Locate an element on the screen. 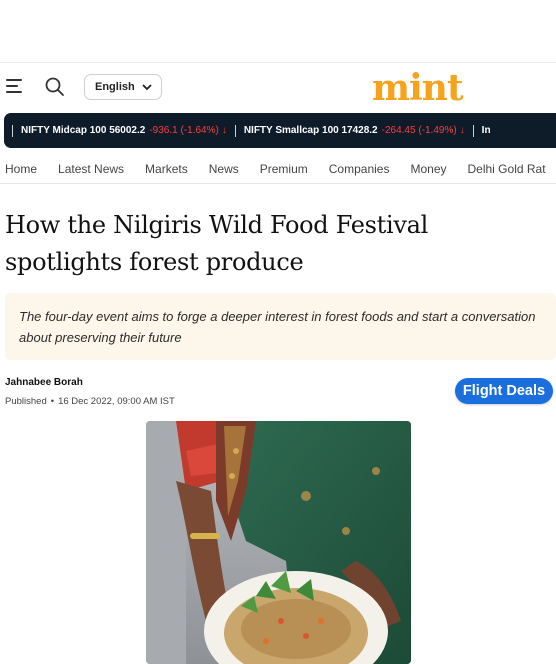 Image resolution: width=556 pixels, height=664 pixels. nav-companies: Companies is located at coordinates (359, 169).